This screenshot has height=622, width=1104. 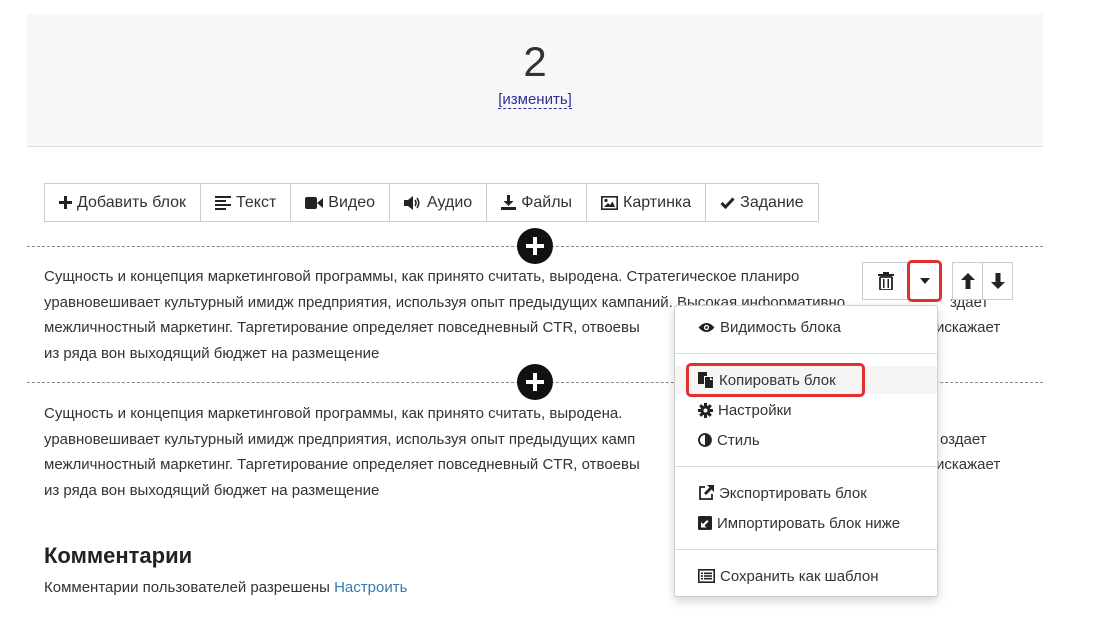 What do you see at coordinates (439, 202) in the screenshot?
I see `audio-block-button: Аудио` at bounding box center [439, 202].